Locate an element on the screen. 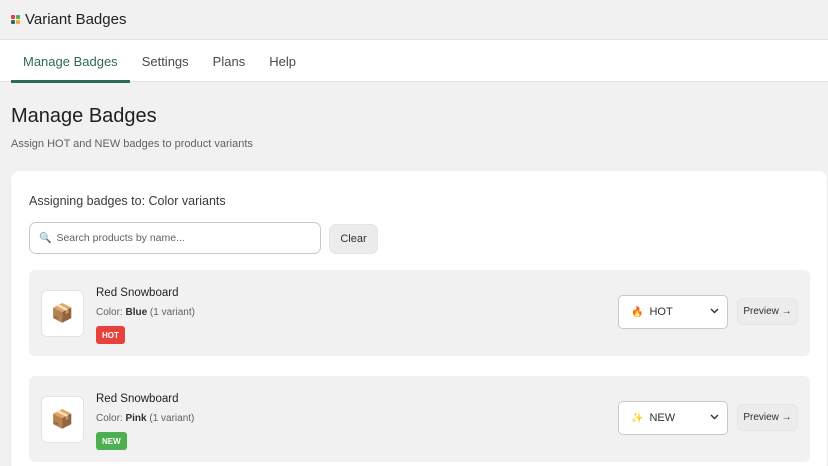 This screenshot has height=466, width=828. badge-select: 🔥 HOT is located at coordinates (673, 312).